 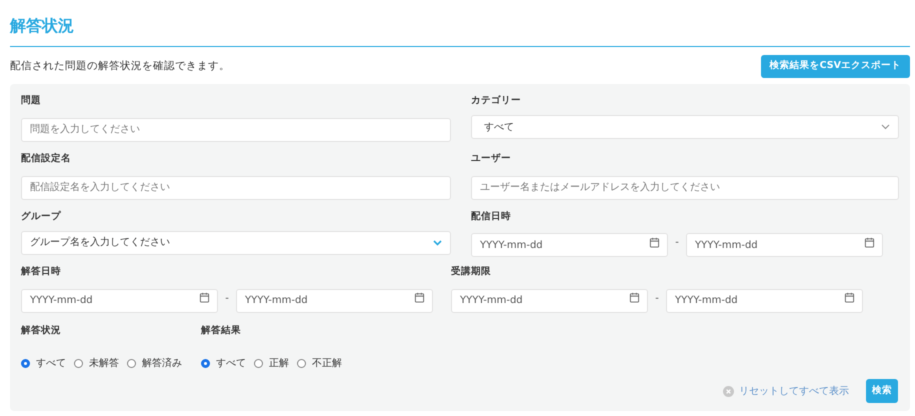 I want to click on field-label: 解答状況, so click(x=41, y=331).